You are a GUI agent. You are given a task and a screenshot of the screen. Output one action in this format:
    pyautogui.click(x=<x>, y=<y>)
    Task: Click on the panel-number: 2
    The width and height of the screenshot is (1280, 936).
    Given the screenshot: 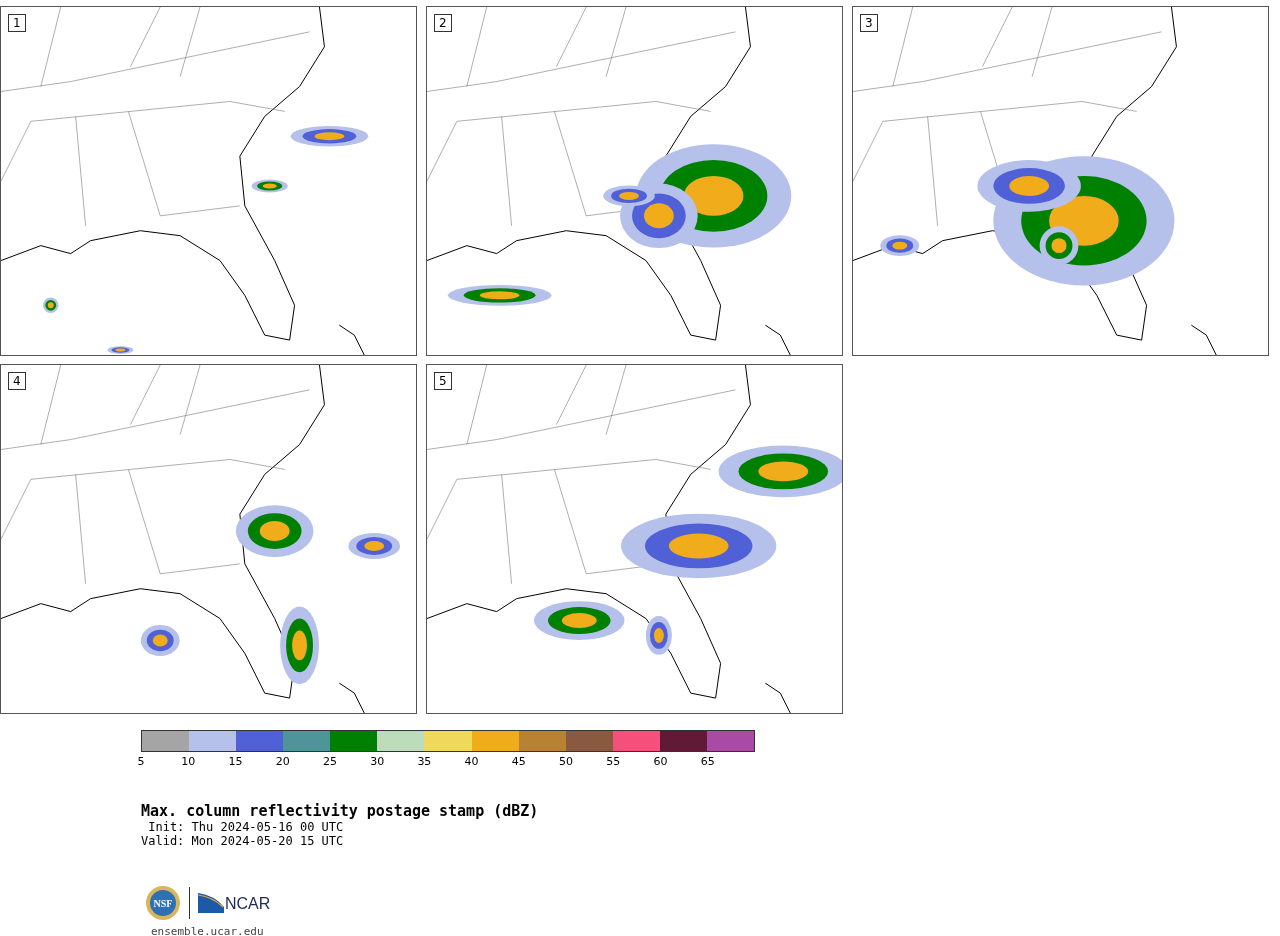 What is the action you would take?
    pyautogui.click(x=443, y=23)
    